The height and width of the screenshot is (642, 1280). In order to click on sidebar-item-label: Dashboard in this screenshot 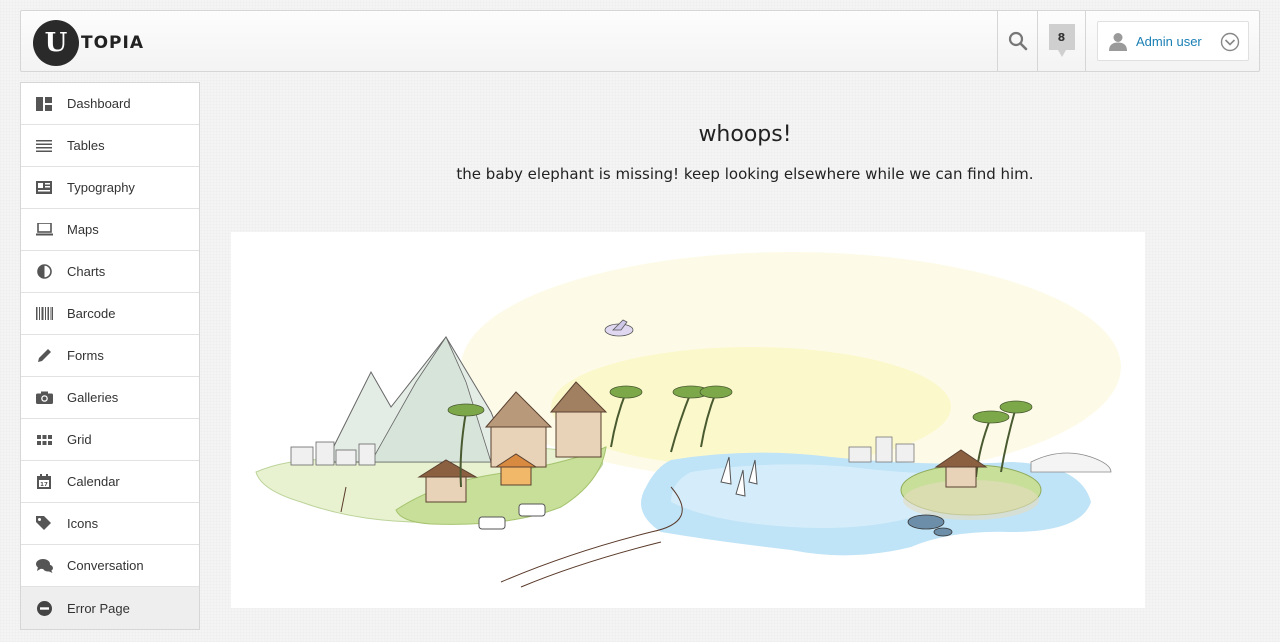, I will do `click(99, 103)`.